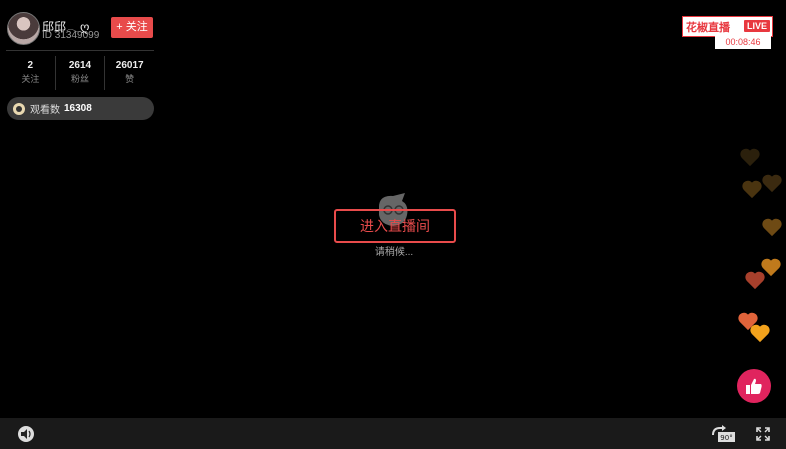 This screenshot has width=786, height=449. What do you see at coordinates (756, 26) in the screenshot?
I see `live-badge: LIVE` at bounding box center [756, 26].